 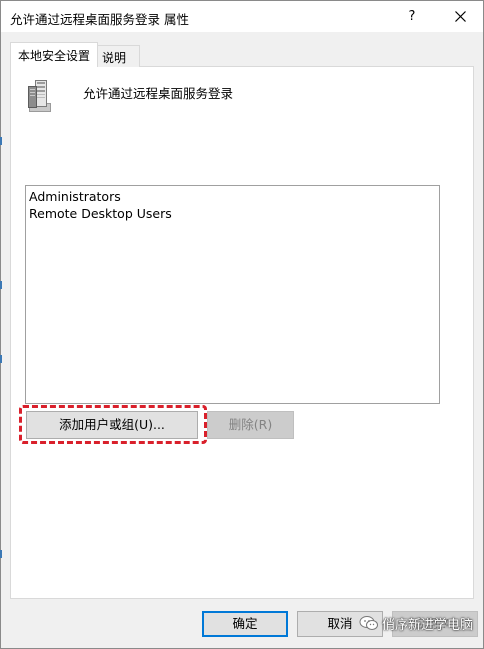 I want to click on tab-label: 说明, so click(x=114, y=58).